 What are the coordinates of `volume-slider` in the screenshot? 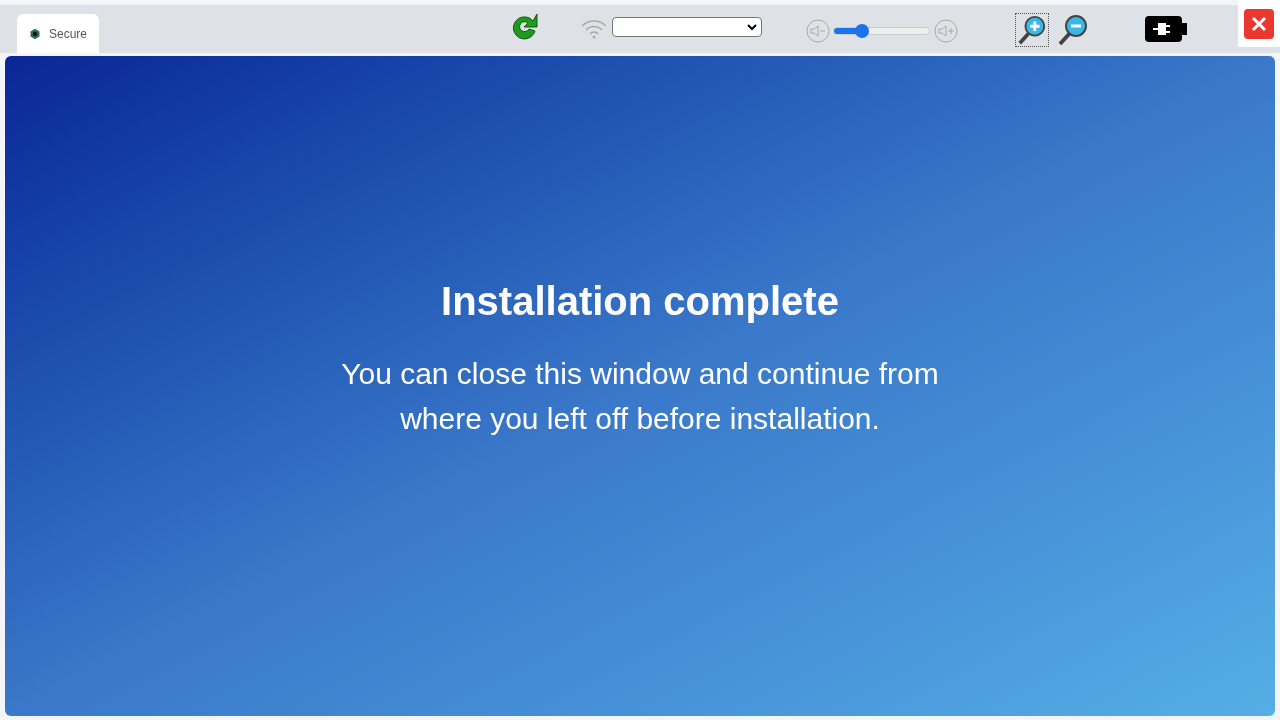 It's located at (881, 31).